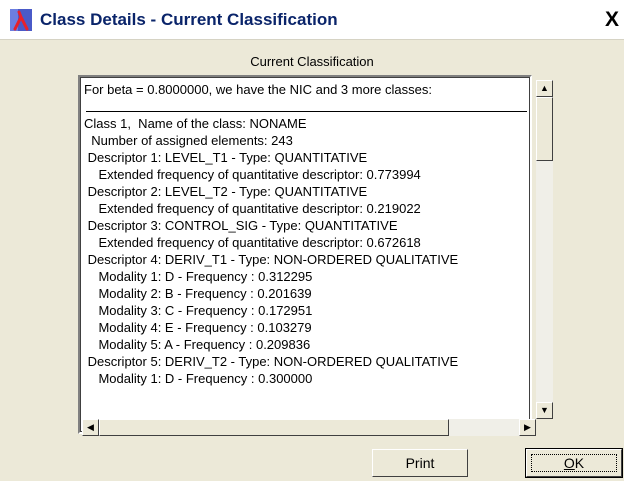 The height and width of the screenshot is (481, 624). What do you see at coordinates (198, 327) in the screenshot?
I see `detail-line: Modality 4: E - Frequency : 0.103279` at bounding box center [198, 327].